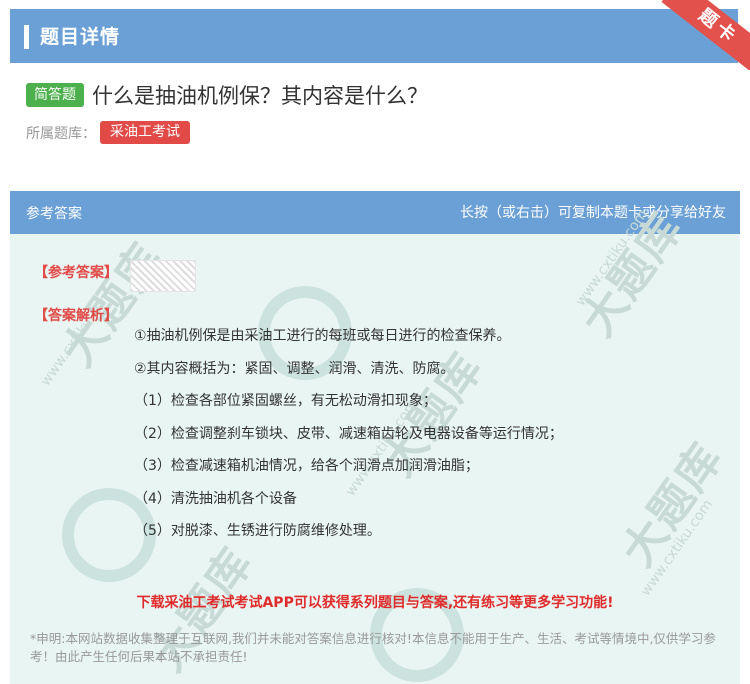 Image resolution: width=750 pixels, height=684 pixels. What do you see at coordinates (593, 213) in the screenshot?
I see `answer-header-hint: 长按（或右击）可复制本题卡或分享给好友` at bounding box center [593, 213].